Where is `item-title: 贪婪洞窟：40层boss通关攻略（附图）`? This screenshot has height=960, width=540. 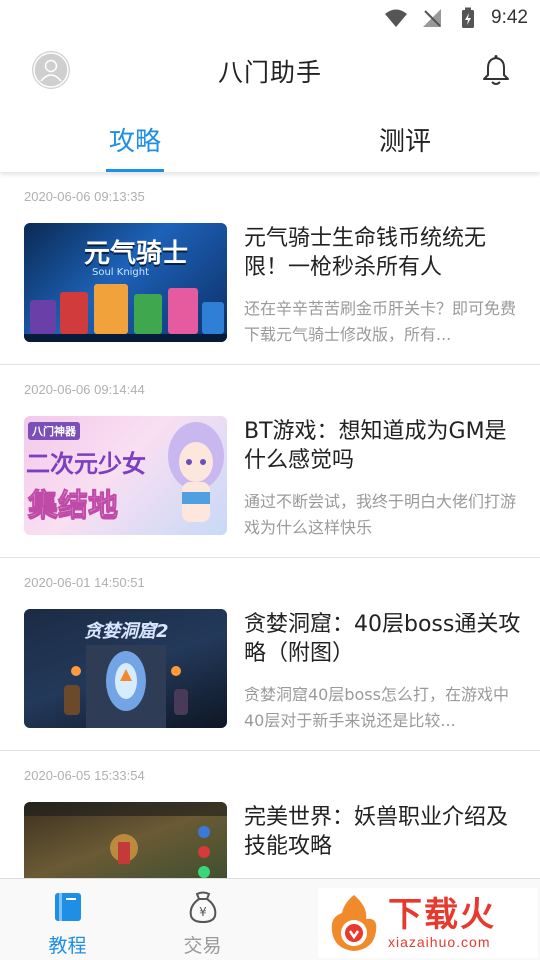
item-title: 贪婪洞窟：40层boss通关攻略（附图） is located at coordinates (382, 639).